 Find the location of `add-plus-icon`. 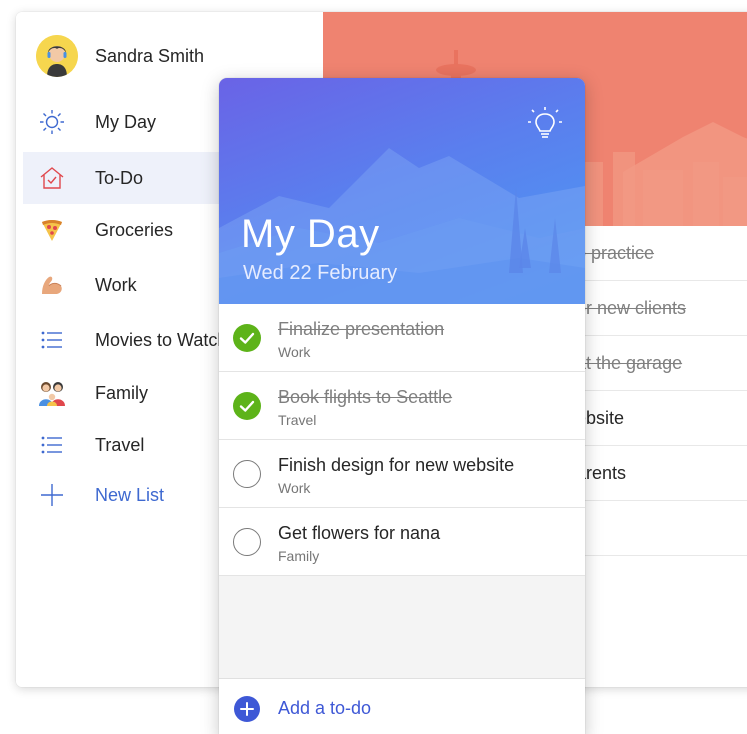

add-plus-icon is located at coordinates (247, 709).